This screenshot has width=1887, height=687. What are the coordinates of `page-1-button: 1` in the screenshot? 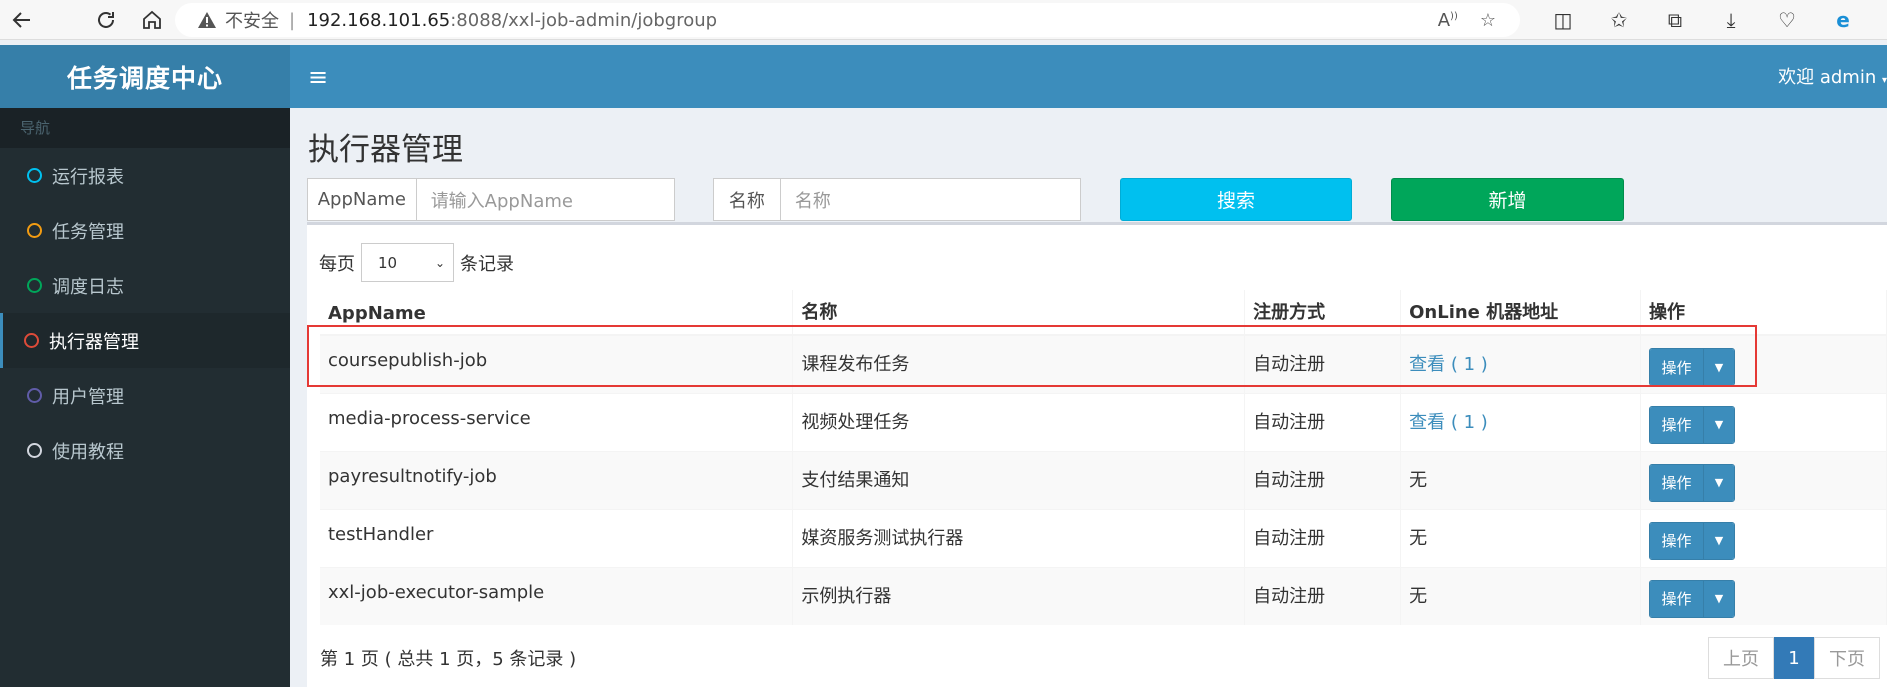 It's located at (1794, 658).